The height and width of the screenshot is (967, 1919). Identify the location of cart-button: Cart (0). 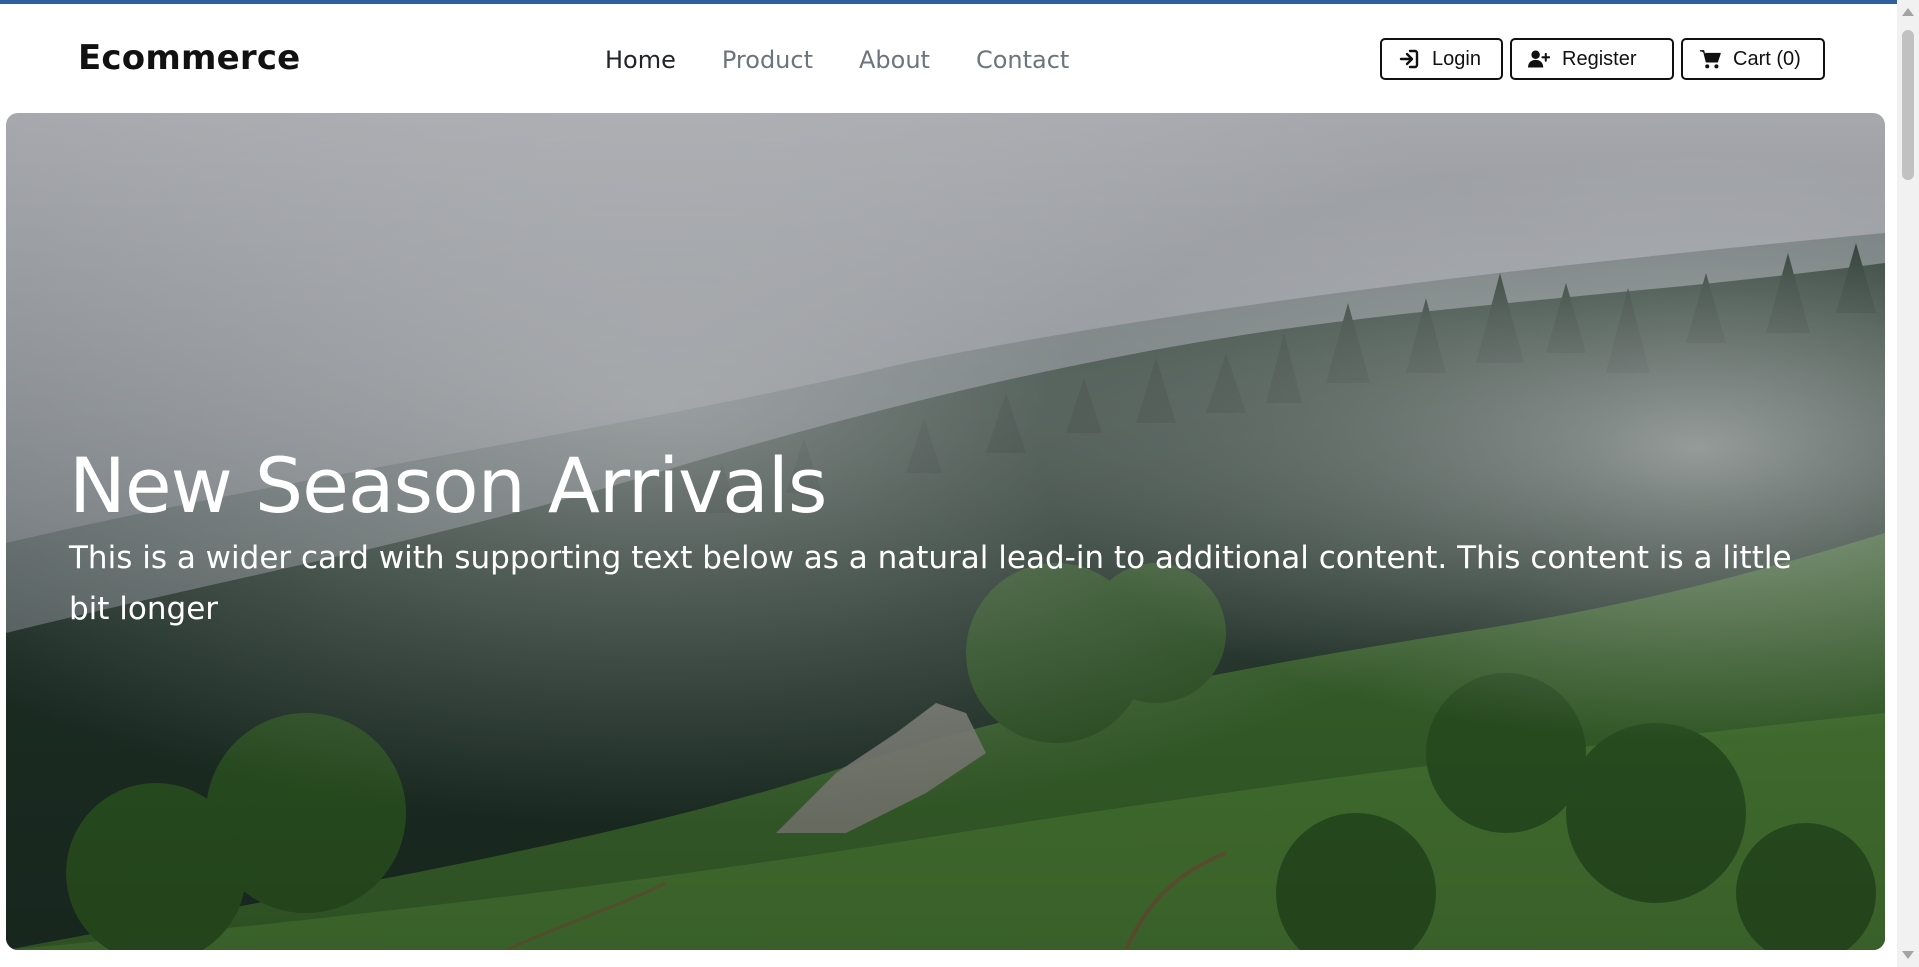
(1753, 59).